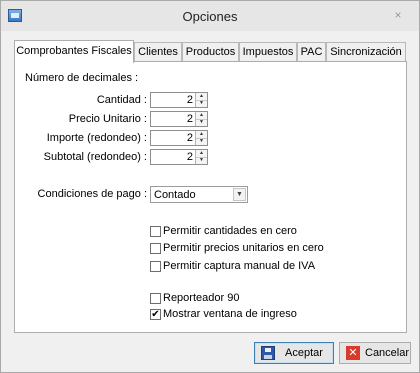  Describe the element at coordinates (179, 157) in the screenshot. I see `subtotal-stepper: 2 ▲ ▼` at that location.